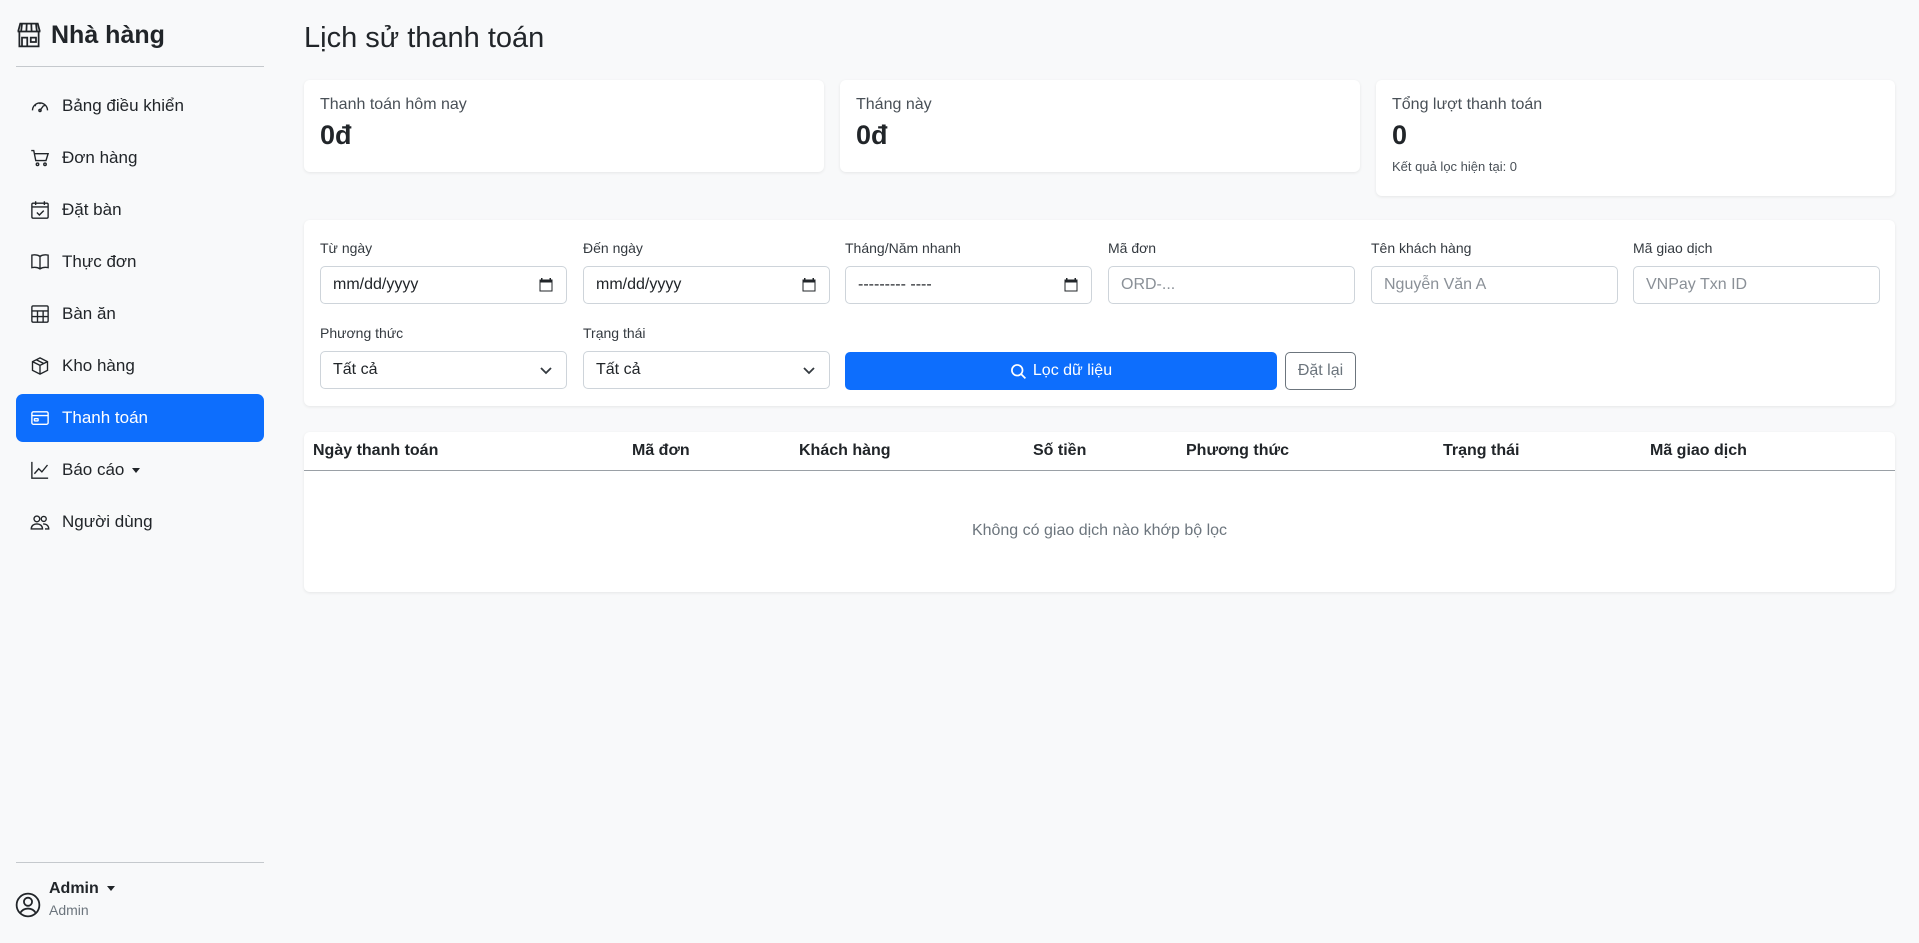  I want to click on status-field: Trạng thái Tất cả, so click(706, 357).